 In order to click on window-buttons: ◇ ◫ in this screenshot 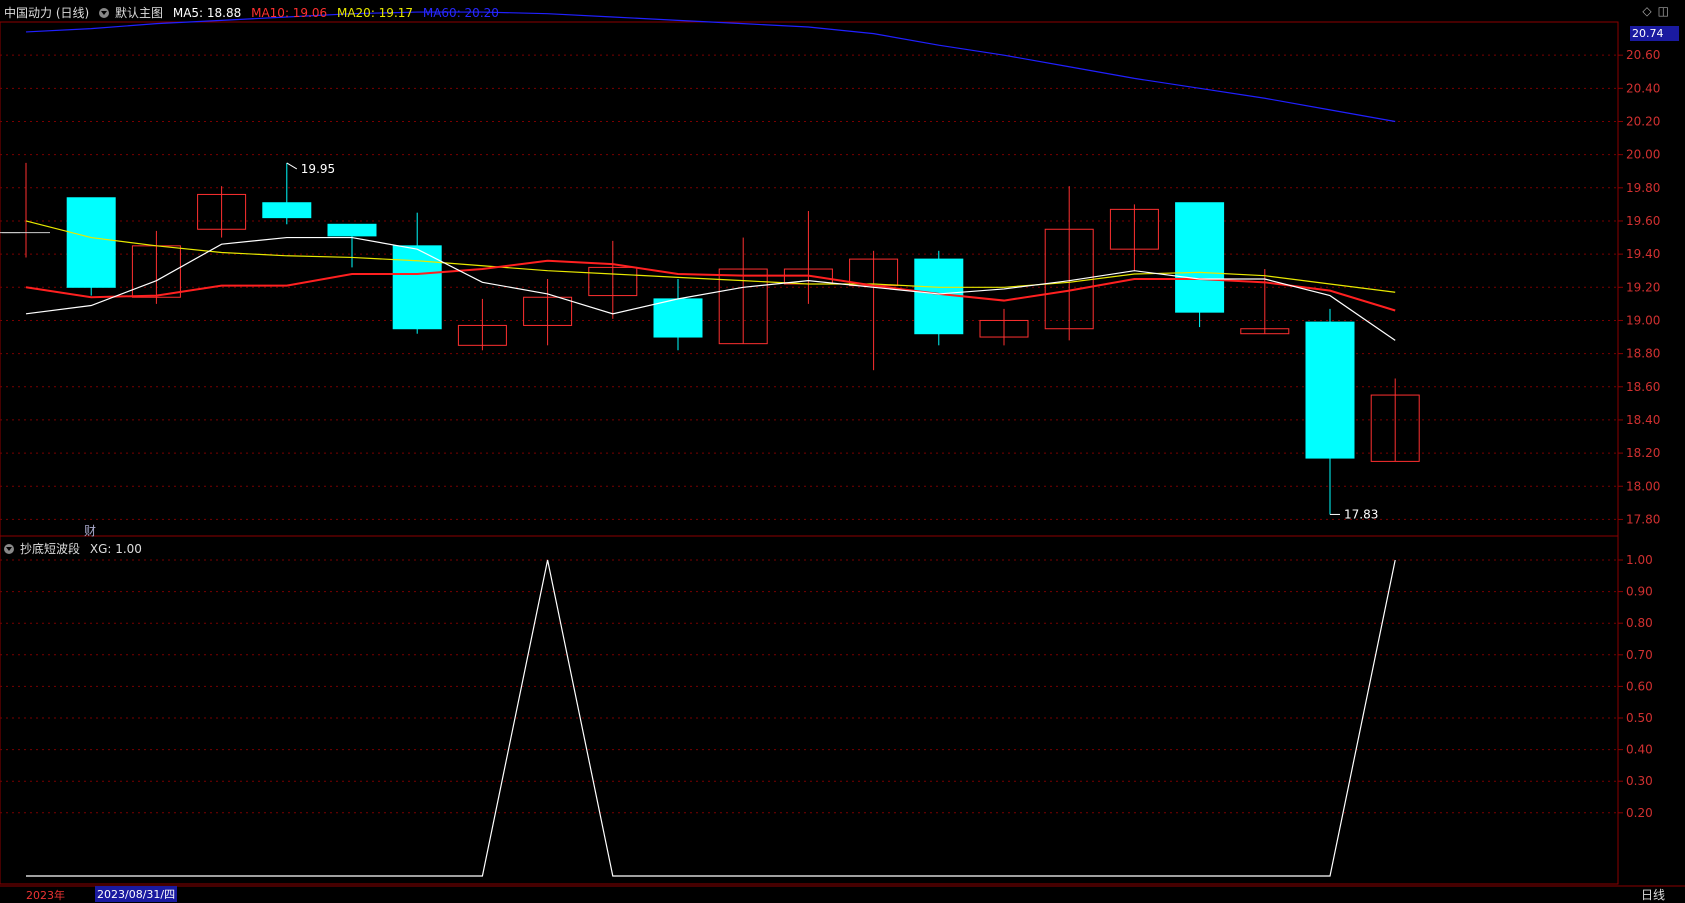, I will do `click(1652, 11)`.